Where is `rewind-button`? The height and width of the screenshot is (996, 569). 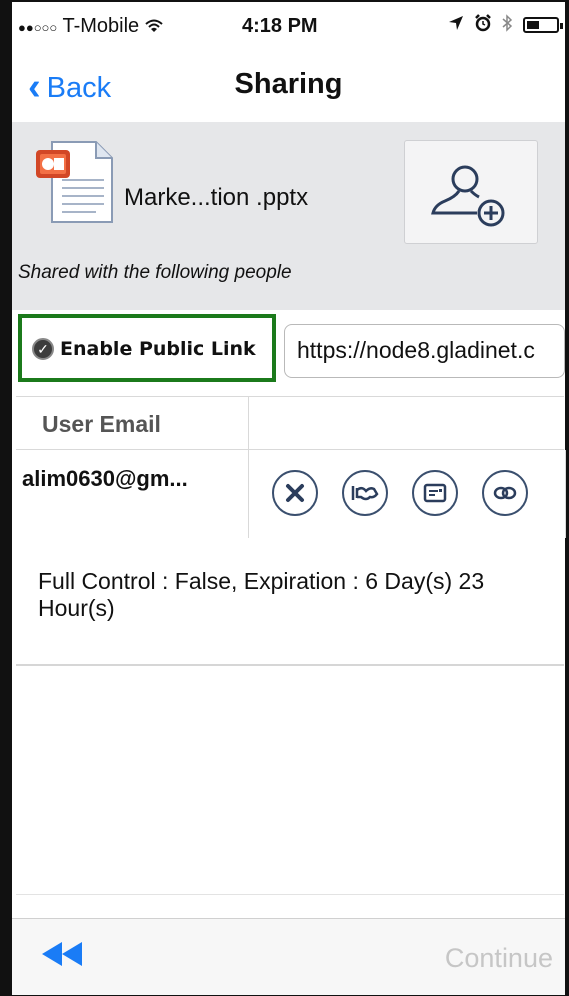 rewind-button is located at coordinates (63, 956).